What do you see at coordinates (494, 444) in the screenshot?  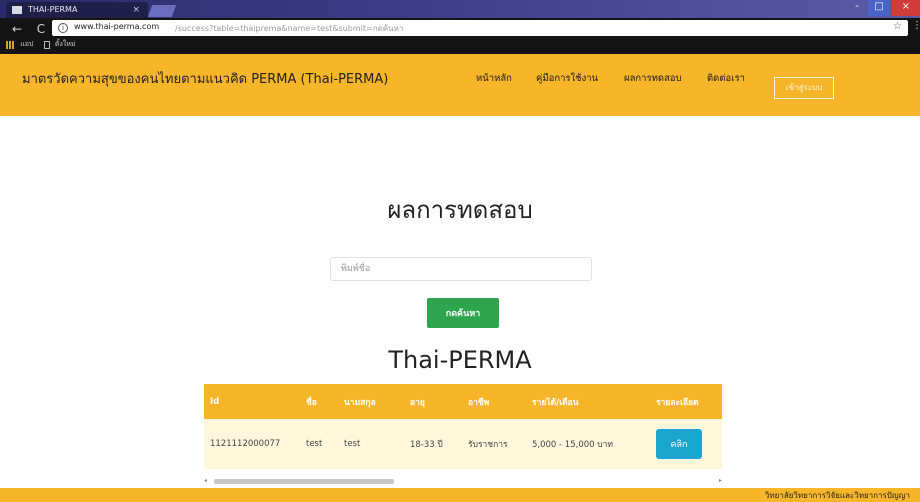 I see `cell-occupation: รับราชการ` at bounding box center [494, 444].